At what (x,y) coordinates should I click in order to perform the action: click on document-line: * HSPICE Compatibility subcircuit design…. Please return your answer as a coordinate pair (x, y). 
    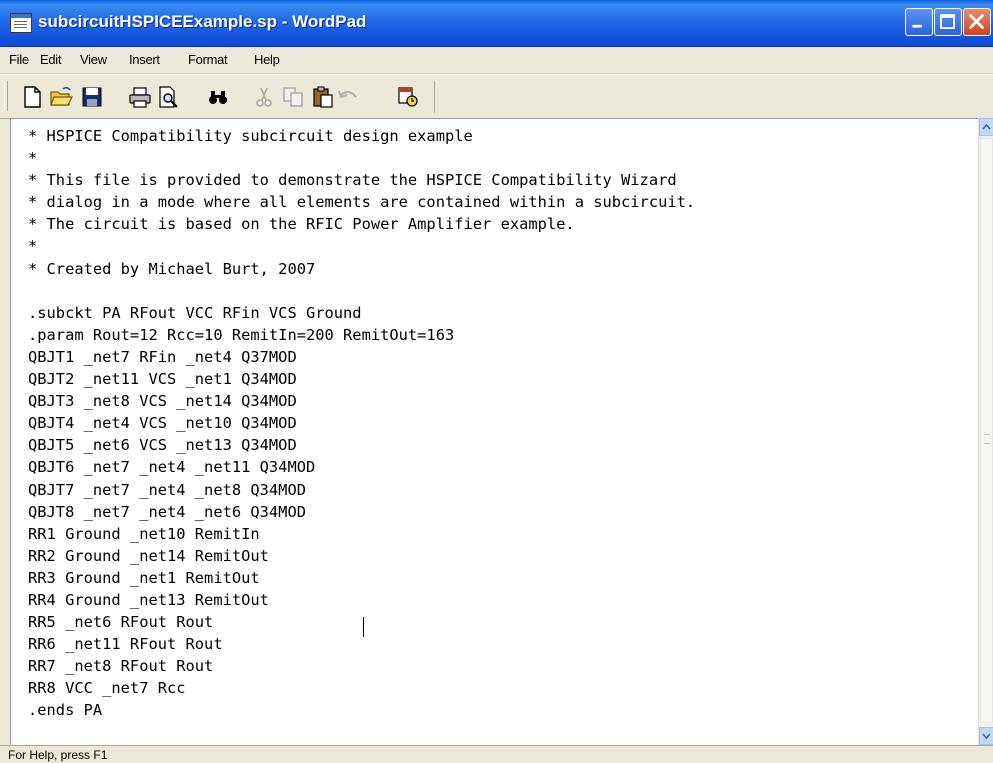
    Looking at the image, I should click on (361, 136).